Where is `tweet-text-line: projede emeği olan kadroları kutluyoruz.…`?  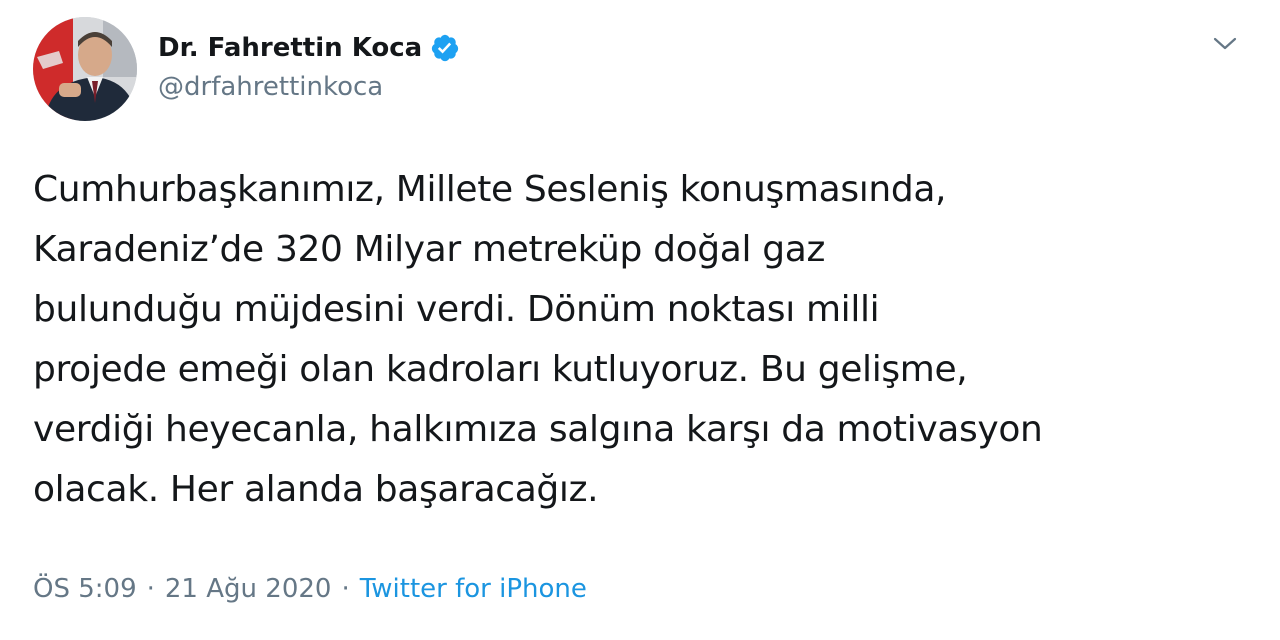 tweet-text-line: projede emeği olan kadroları kutluyoruz.… is located at coordinates (500, 369).